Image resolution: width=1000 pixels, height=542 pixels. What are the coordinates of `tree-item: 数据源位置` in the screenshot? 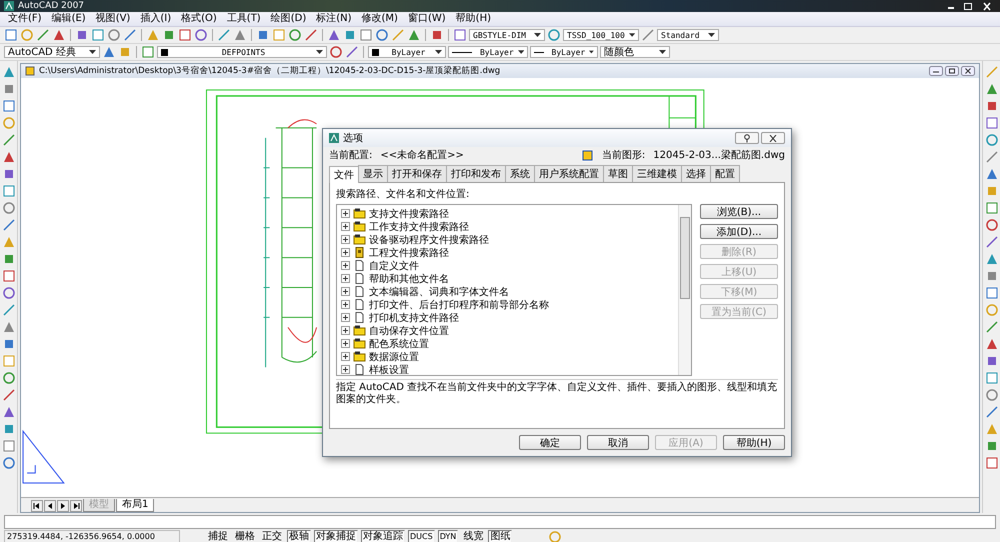 It's located at (394, 357).